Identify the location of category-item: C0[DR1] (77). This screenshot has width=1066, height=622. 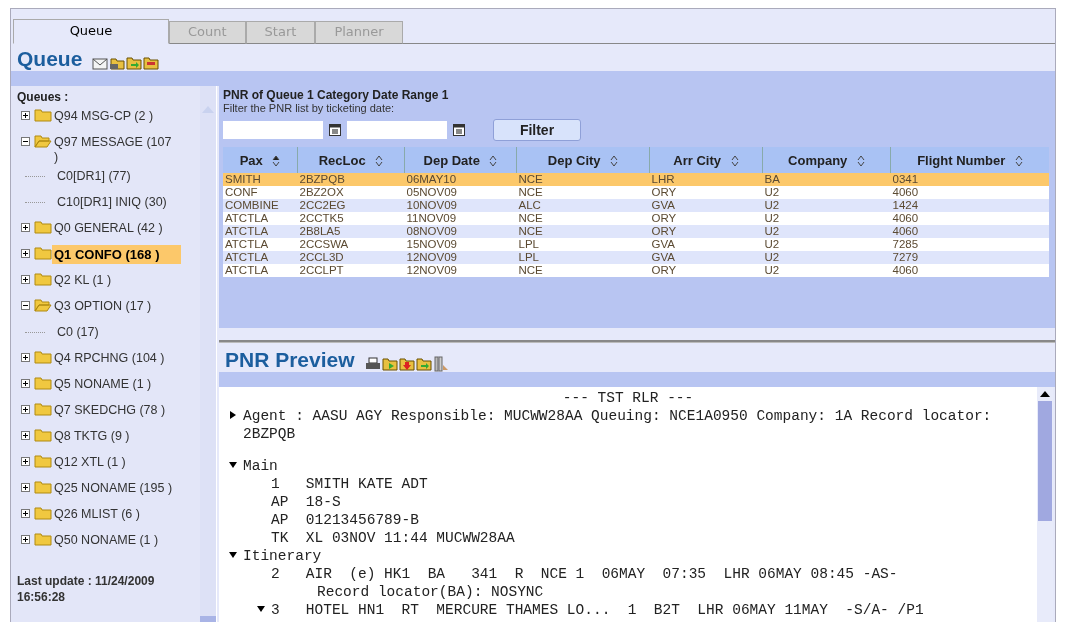
(88, 175).